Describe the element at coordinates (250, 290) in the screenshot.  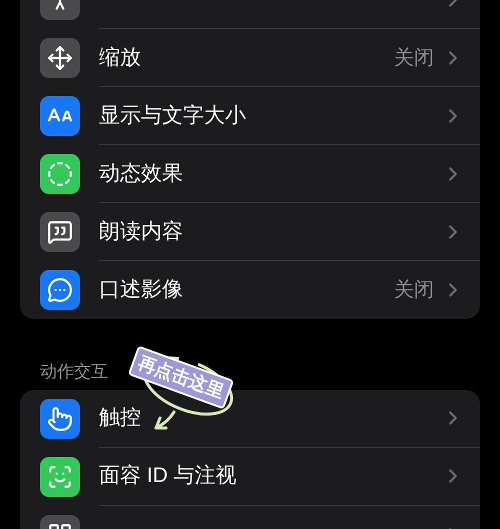
I see `settings-row: 口述影像 关闭` at that location.